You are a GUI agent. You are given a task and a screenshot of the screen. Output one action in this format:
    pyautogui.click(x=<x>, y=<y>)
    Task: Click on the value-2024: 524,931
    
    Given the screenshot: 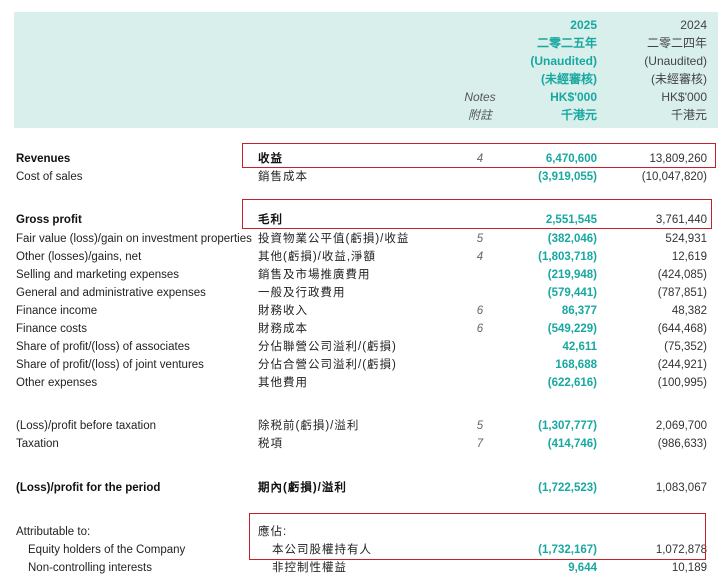 What is the action you would take?
    pyautogui.click(x=686, y=239)
    